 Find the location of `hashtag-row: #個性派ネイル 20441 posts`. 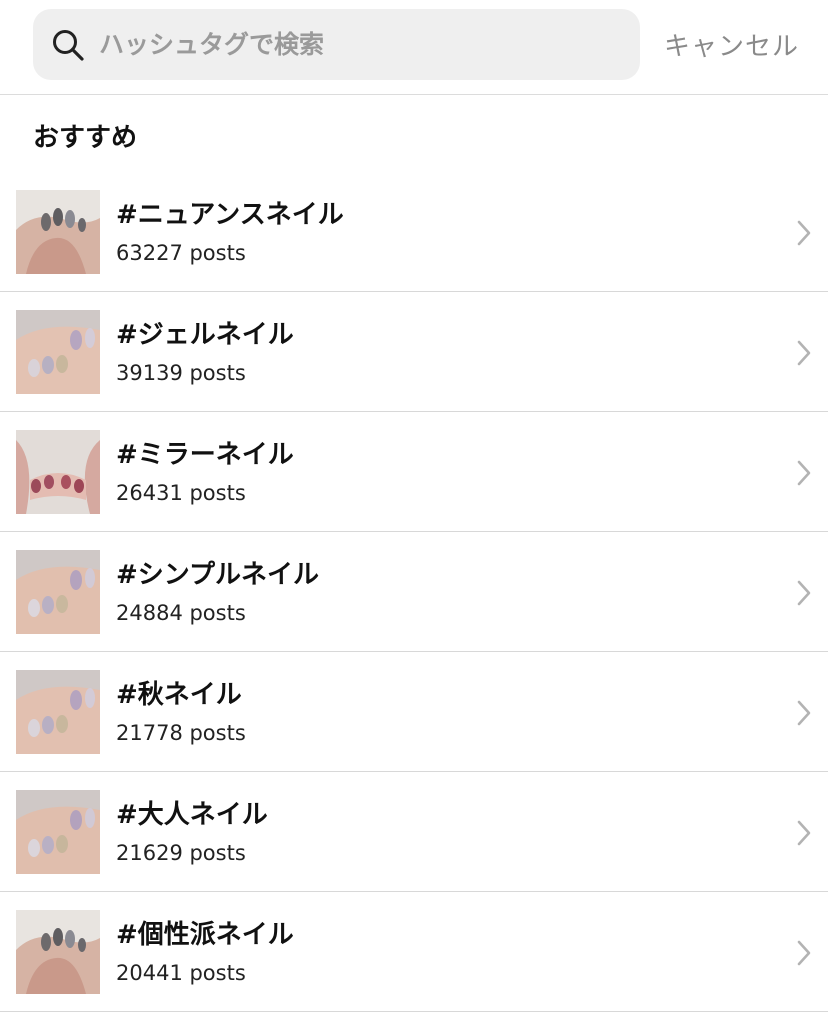

hashtag-row: #個性派ネイル 20441 posts is located at coordinates (414, 952).